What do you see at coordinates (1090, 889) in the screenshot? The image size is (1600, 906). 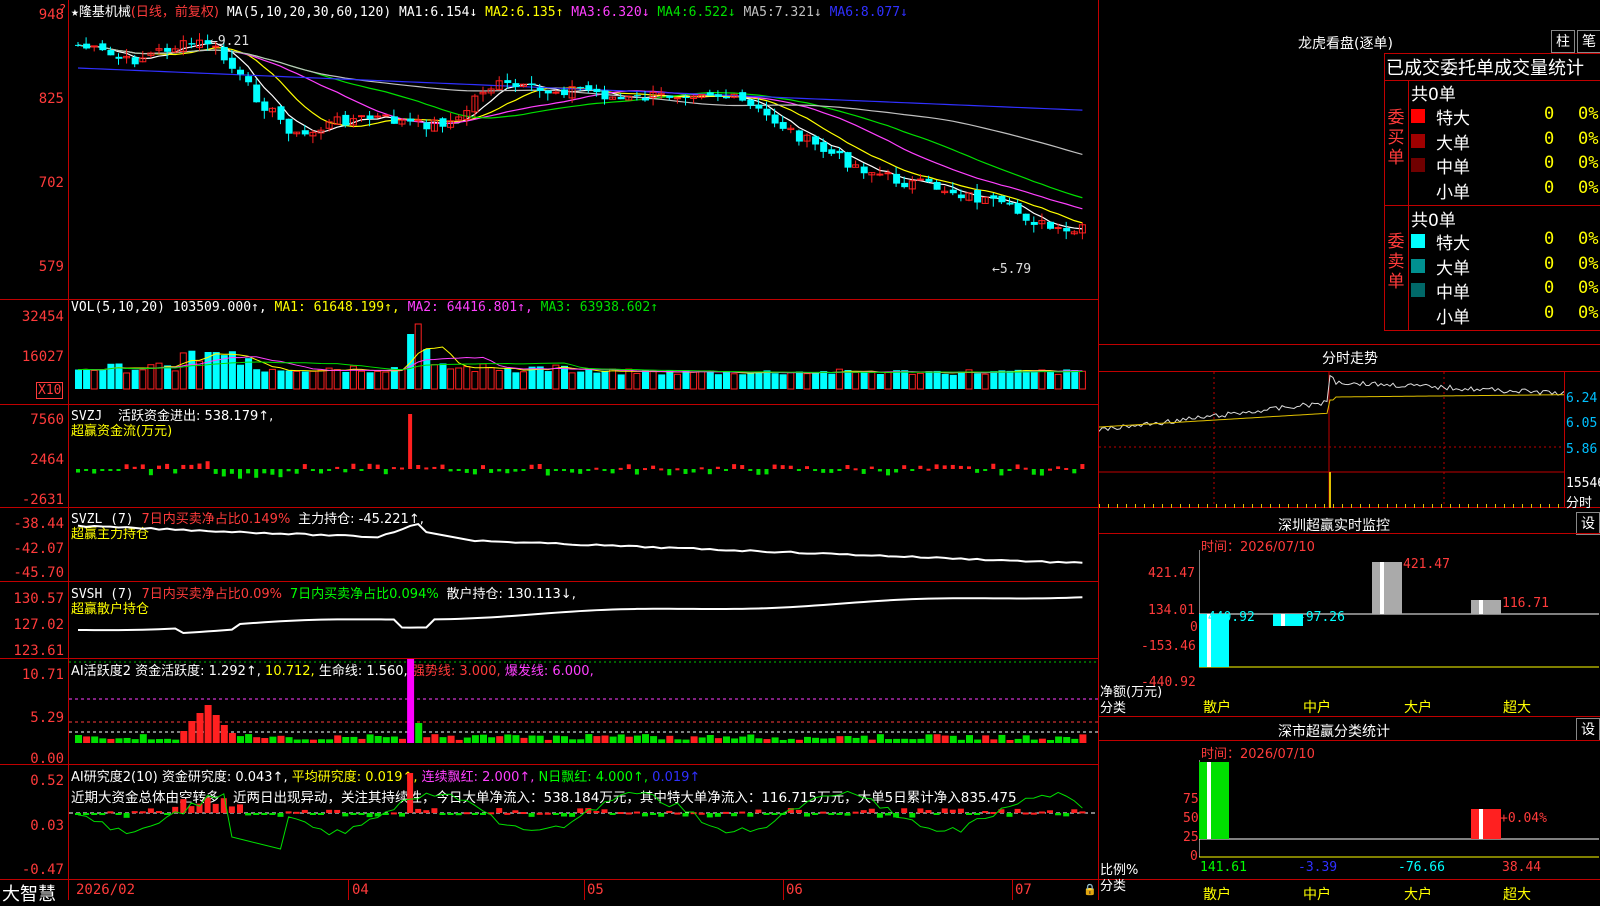 I see `lock-icon: 🔒` at bounding box center [1090, 889].